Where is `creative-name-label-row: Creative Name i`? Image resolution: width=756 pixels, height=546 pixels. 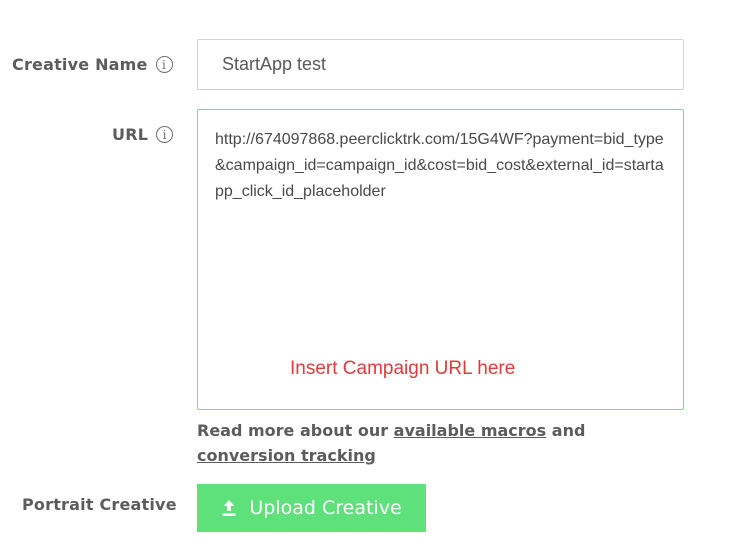 creative-name-label-row: Creative Name i is located at coordinates (92, 64).